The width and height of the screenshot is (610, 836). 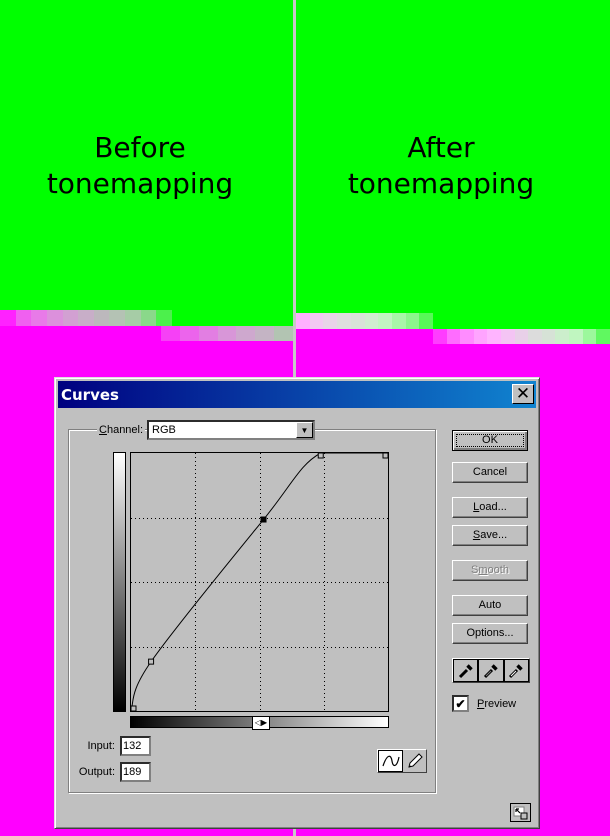 I want to click on curve-tool-group, so click(x=402, y=761).